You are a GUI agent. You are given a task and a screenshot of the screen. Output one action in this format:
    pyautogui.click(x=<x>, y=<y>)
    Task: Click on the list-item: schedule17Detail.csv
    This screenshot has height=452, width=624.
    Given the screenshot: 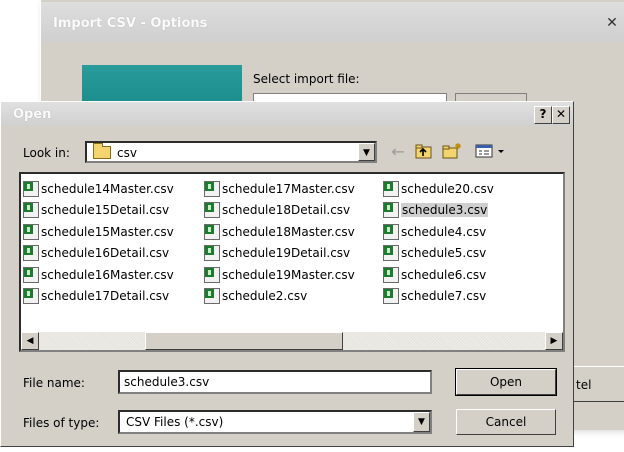 What is the action you would take?
    pyautogui.click(x=98, y=297)
    